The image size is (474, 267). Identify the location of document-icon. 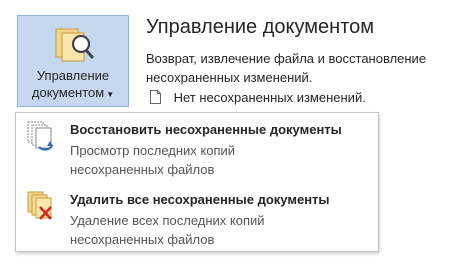
(155, 97).